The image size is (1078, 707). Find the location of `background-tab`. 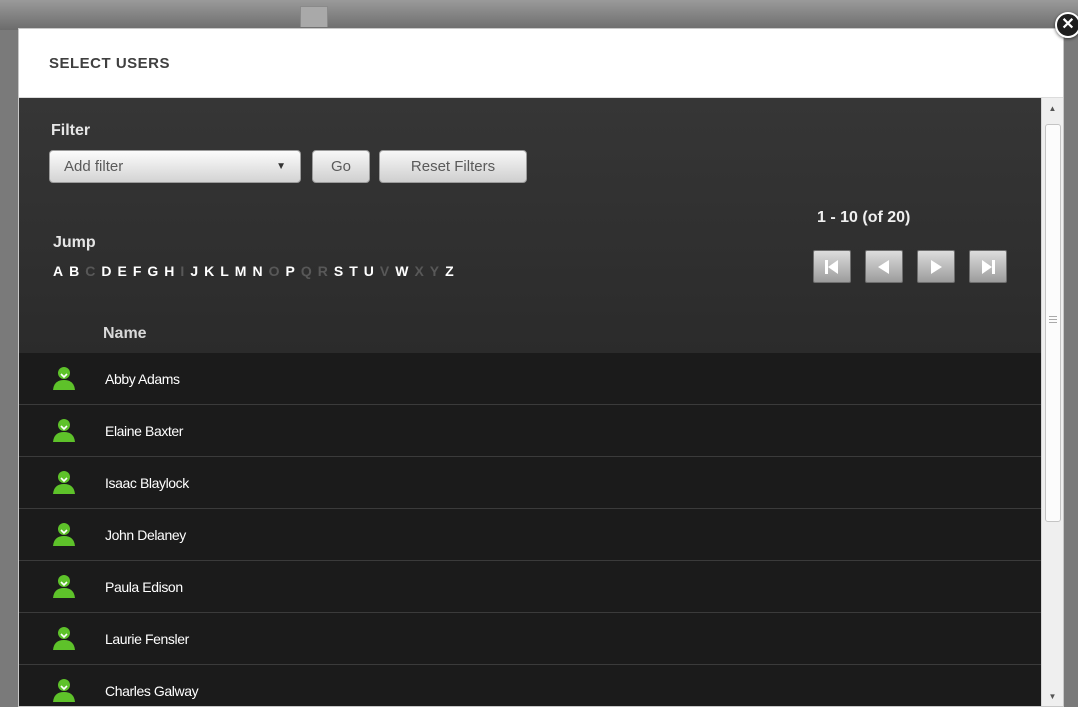

background-tab is located at coordinates (314, 16).